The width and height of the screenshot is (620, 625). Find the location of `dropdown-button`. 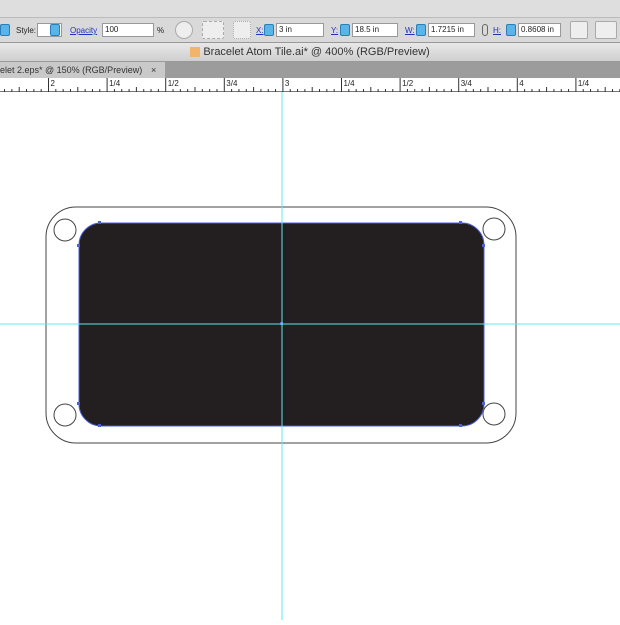

dropdown-button is located at coordinates (5, 30).